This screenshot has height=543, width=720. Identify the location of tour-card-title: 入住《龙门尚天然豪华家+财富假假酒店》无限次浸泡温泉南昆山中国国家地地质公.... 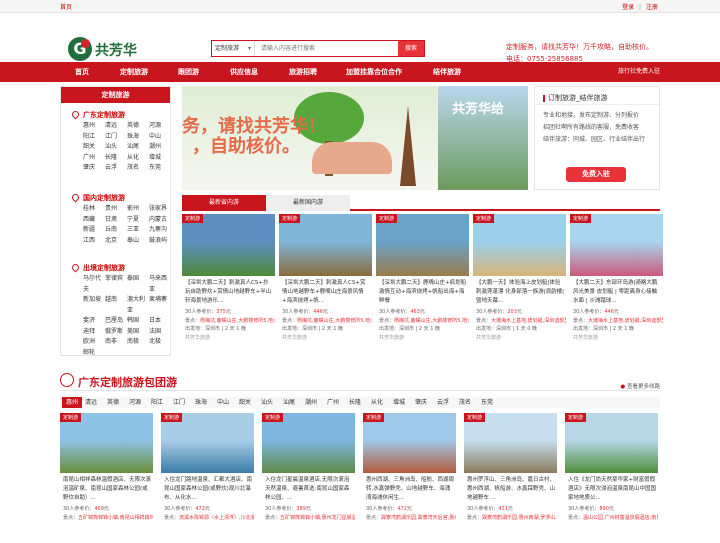
(611, 489).